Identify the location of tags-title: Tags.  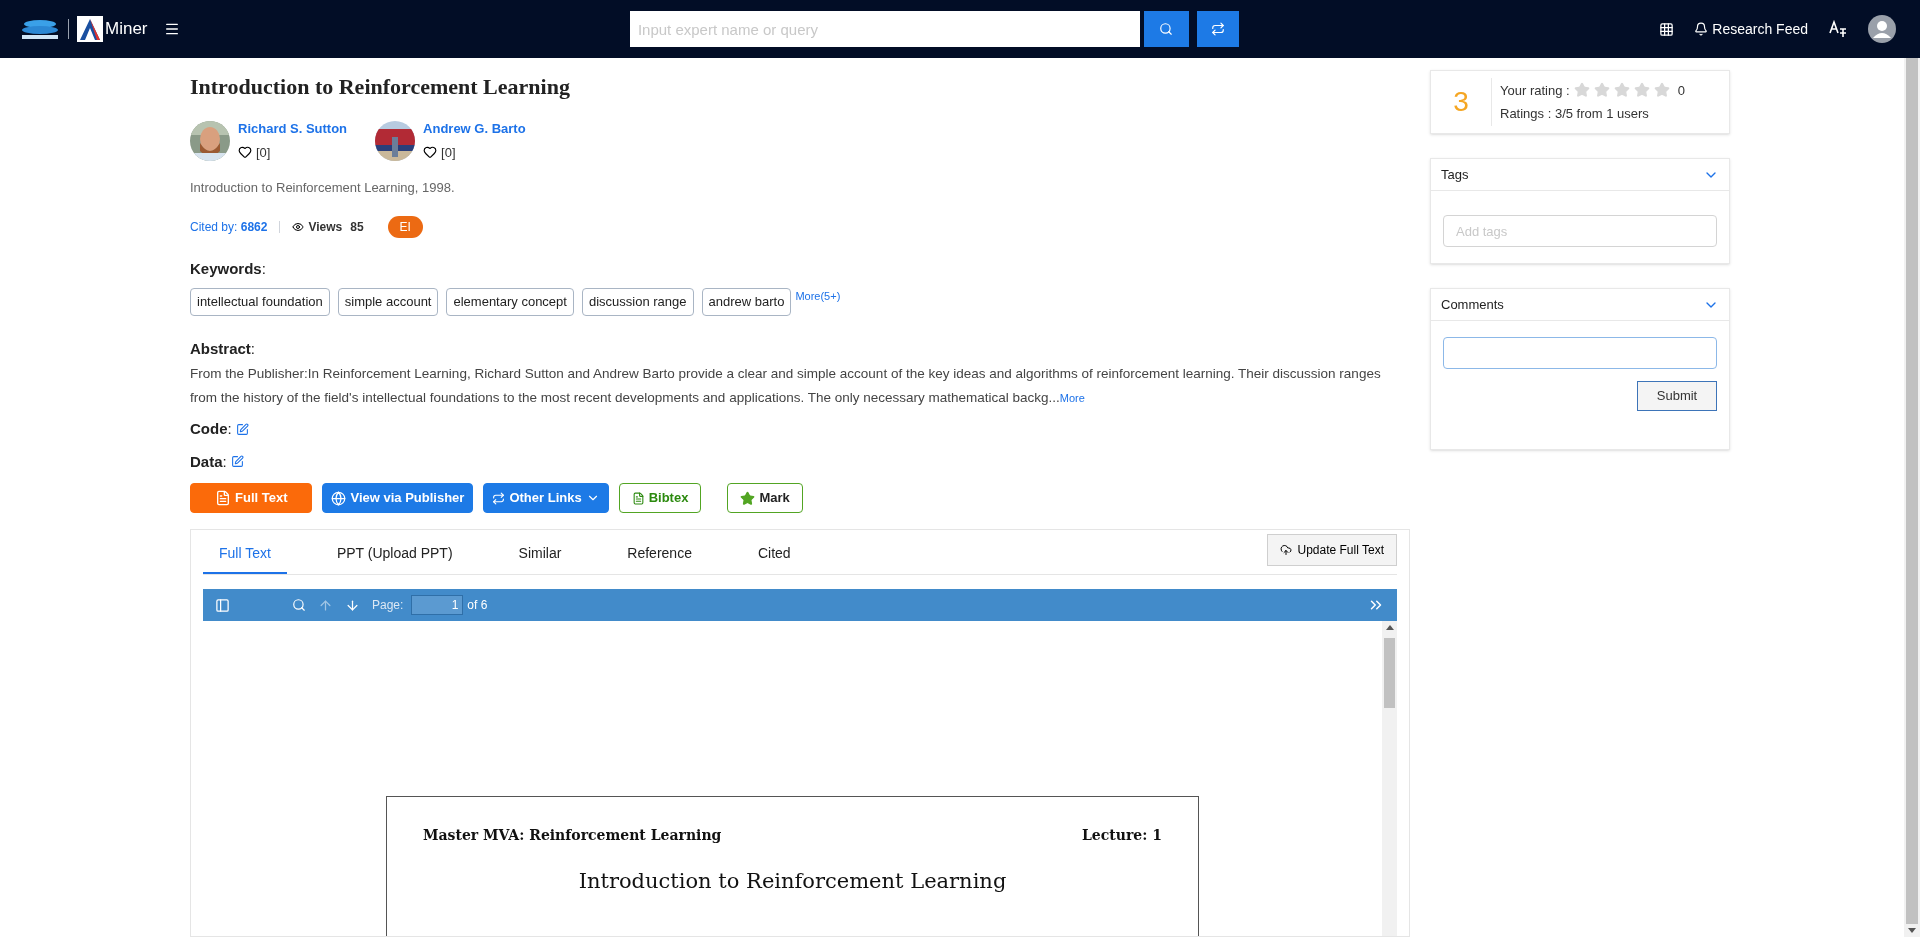
(1455, 174).